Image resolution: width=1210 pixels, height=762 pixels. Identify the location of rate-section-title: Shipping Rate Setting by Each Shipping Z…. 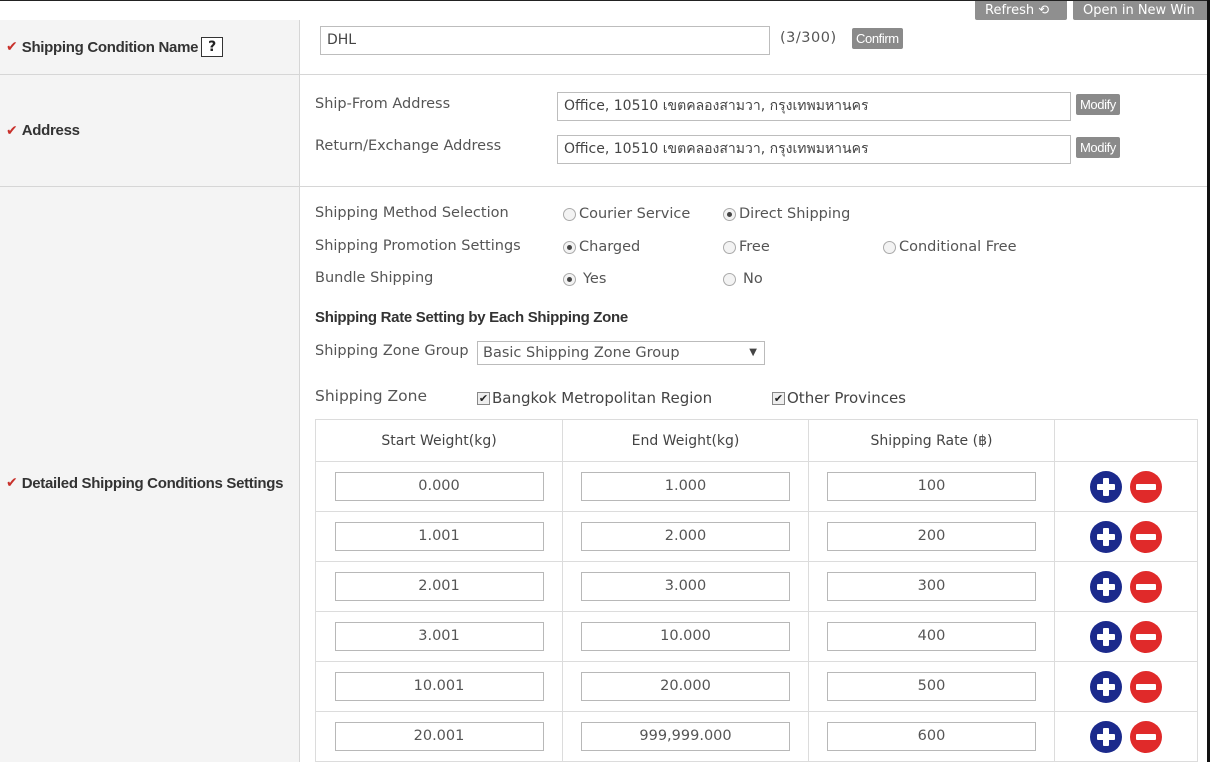
(471, 317).